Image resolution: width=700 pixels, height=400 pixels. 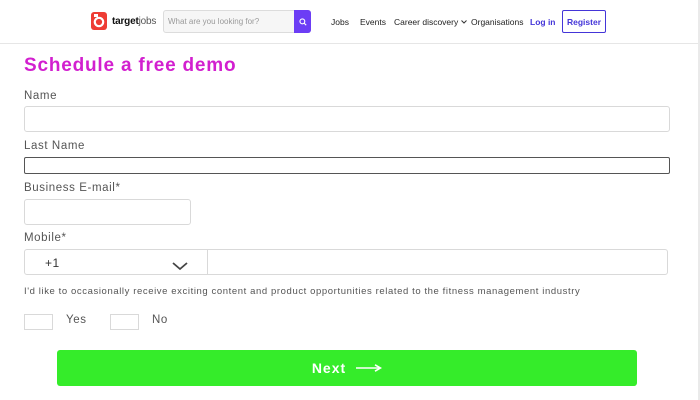 I want to click on email-field-wrapper, so click(x=107, y=212).